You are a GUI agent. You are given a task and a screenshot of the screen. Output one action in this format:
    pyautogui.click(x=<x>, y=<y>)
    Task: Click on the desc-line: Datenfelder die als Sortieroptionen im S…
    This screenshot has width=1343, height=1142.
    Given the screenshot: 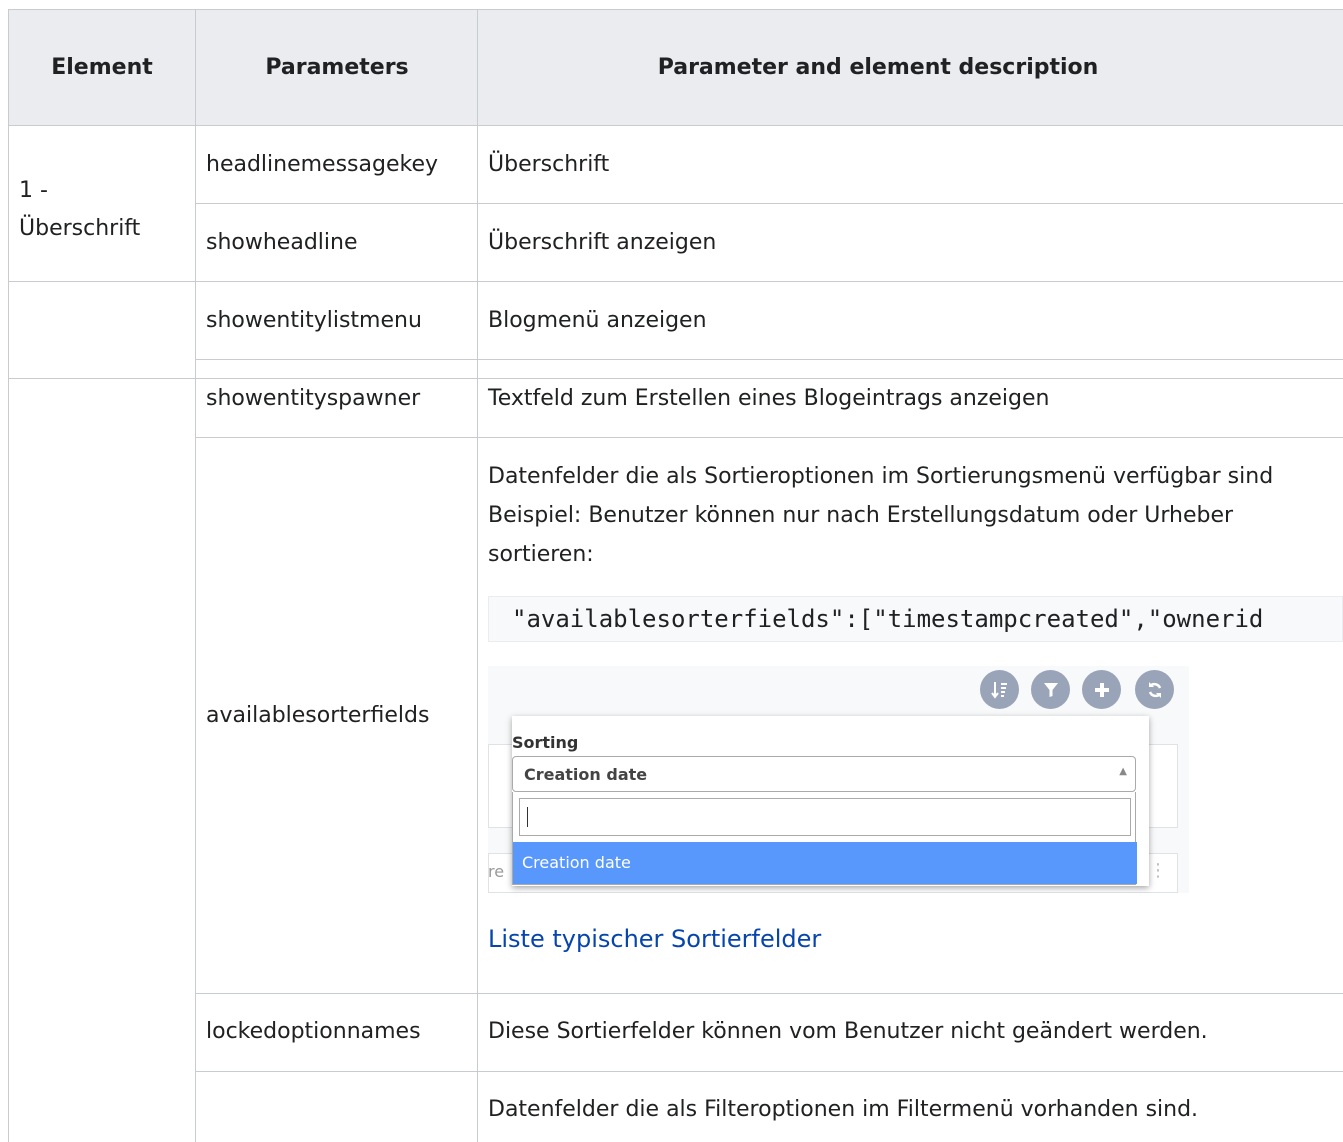 What is the action you would take?
    pyautogui.click(x=881, y=476)
    